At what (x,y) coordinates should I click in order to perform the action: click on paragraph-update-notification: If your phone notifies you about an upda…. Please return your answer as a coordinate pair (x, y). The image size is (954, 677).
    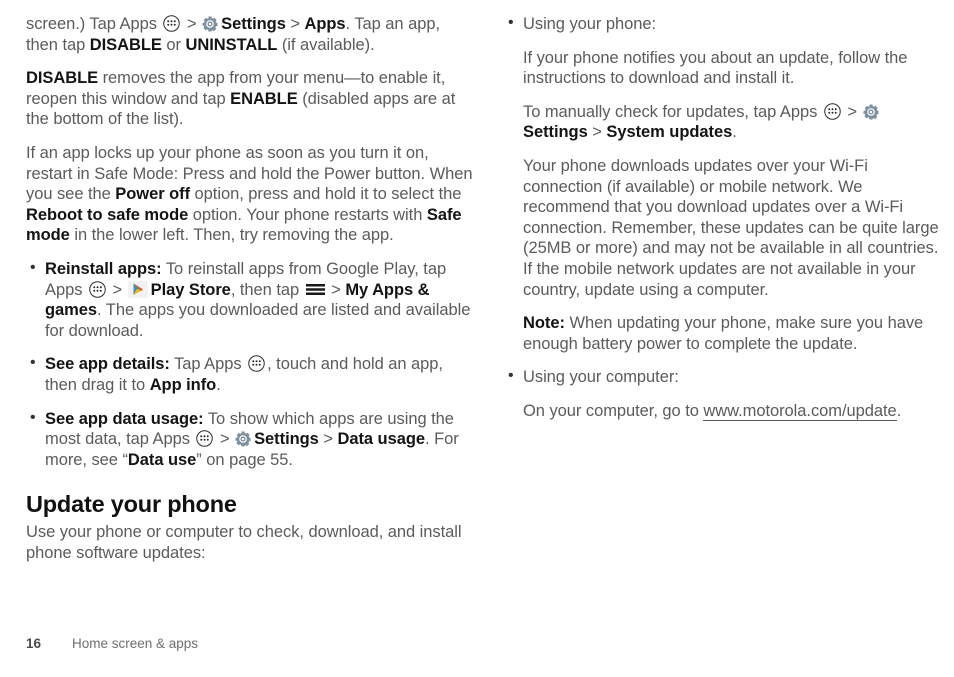
    Looking at the image, I should click on (715, 68).